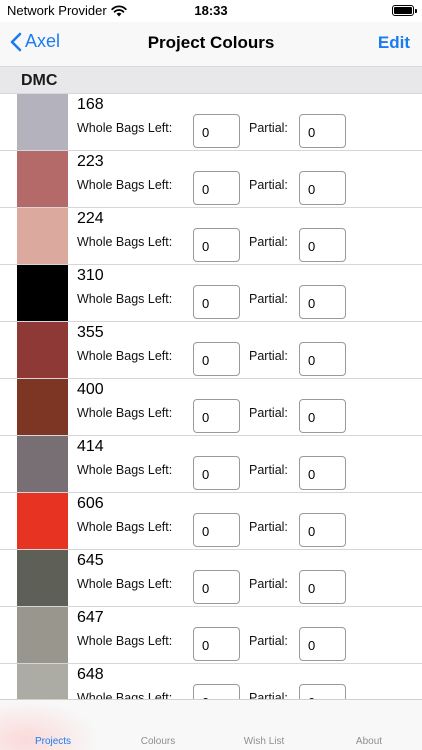 This screenshot has height=750, width=422. I want to click on colour-row: 310 Whole Bags Left: 0 Partial: 0, so click(211, 293).